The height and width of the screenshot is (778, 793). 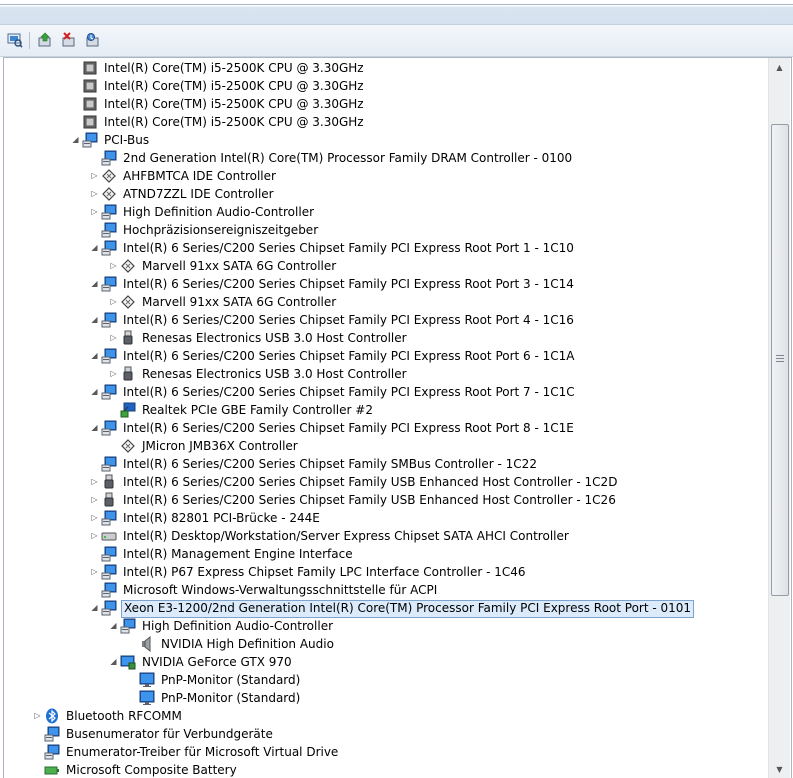 I want to click on speaker-icon, so click(x=147, y=644).